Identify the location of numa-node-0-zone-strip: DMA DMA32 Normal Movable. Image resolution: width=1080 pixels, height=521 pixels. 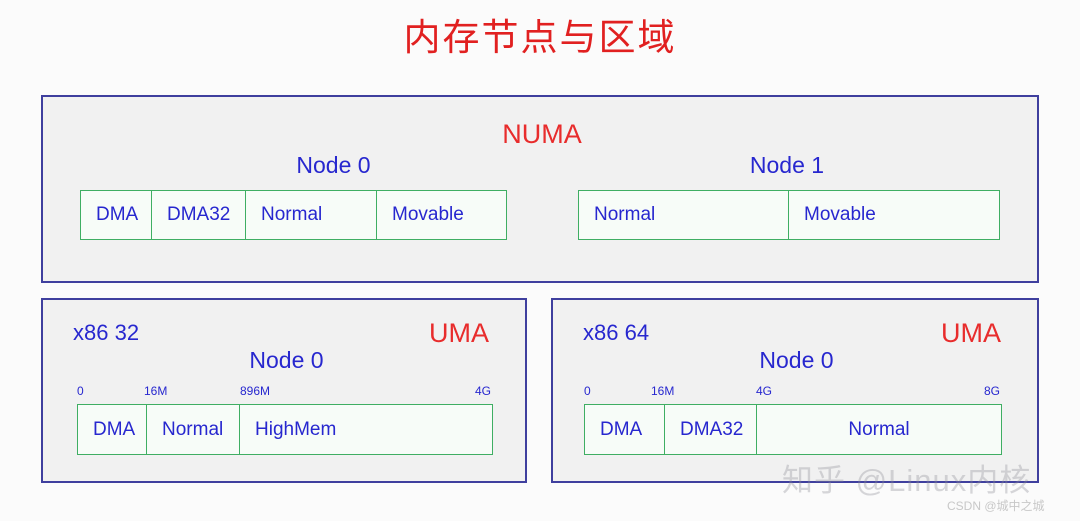
(293, 215).